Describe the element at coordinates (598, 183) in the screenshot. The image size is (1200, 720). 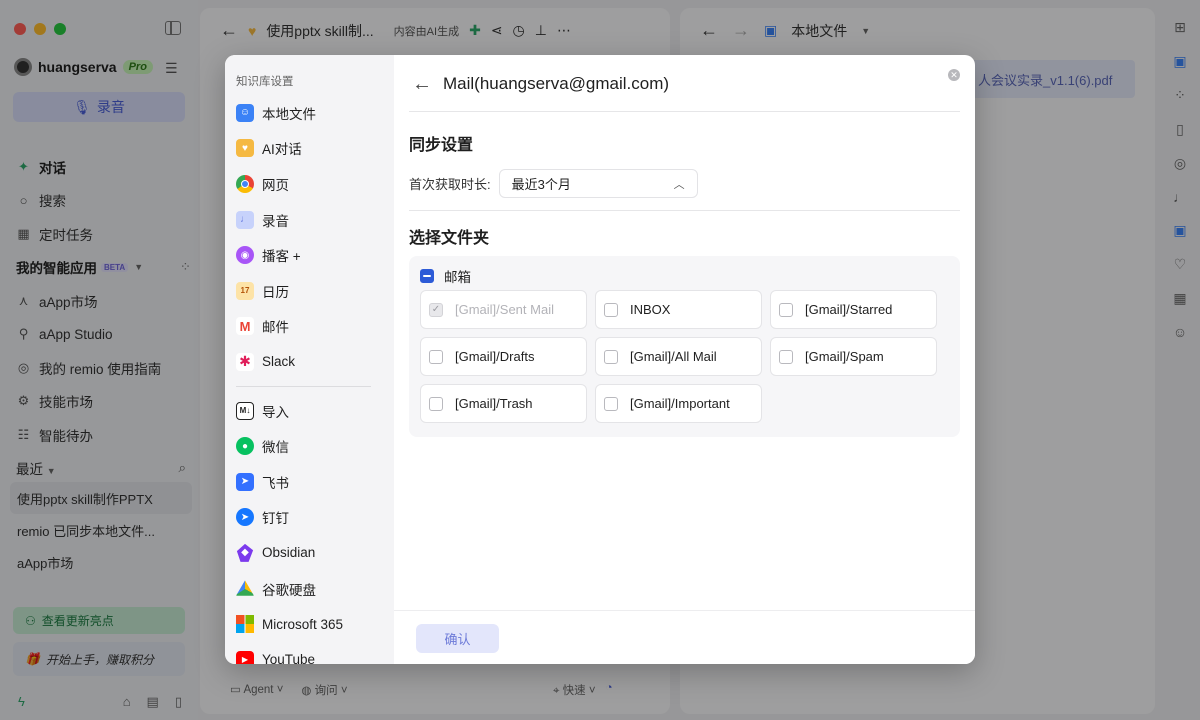
I see `duration-select: 最近3个月 ︿` at that location.